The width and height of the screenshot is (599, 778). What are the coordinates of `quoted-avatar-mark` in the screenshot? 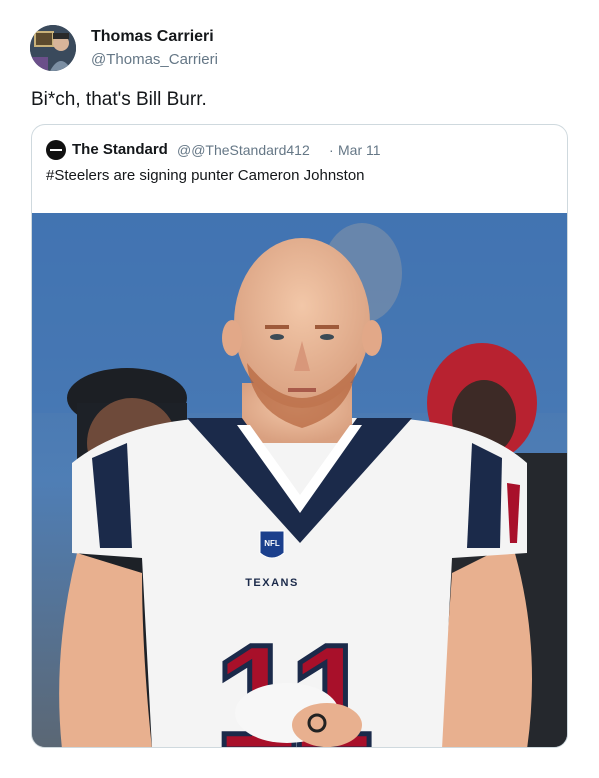 It's located at (56, 150).